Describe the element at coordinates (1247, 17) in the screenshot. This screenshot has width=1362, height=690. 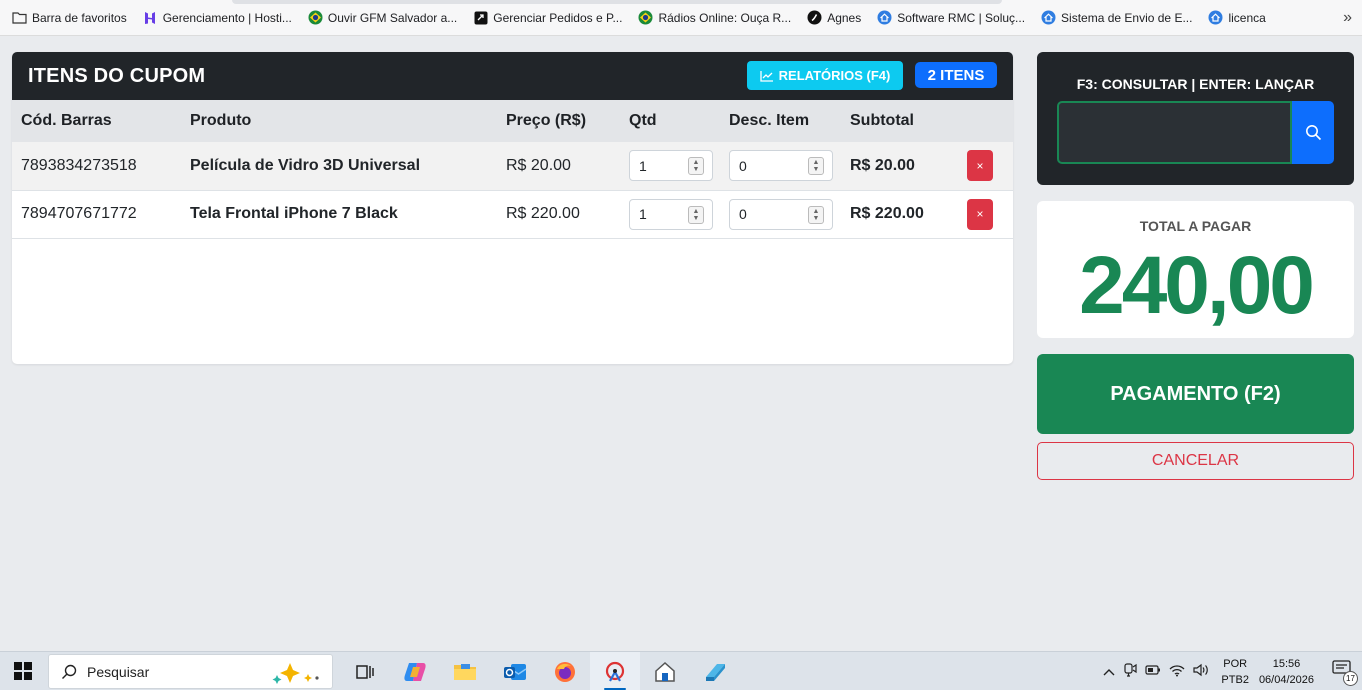
I see `bookmark-label: licenca` at that location.